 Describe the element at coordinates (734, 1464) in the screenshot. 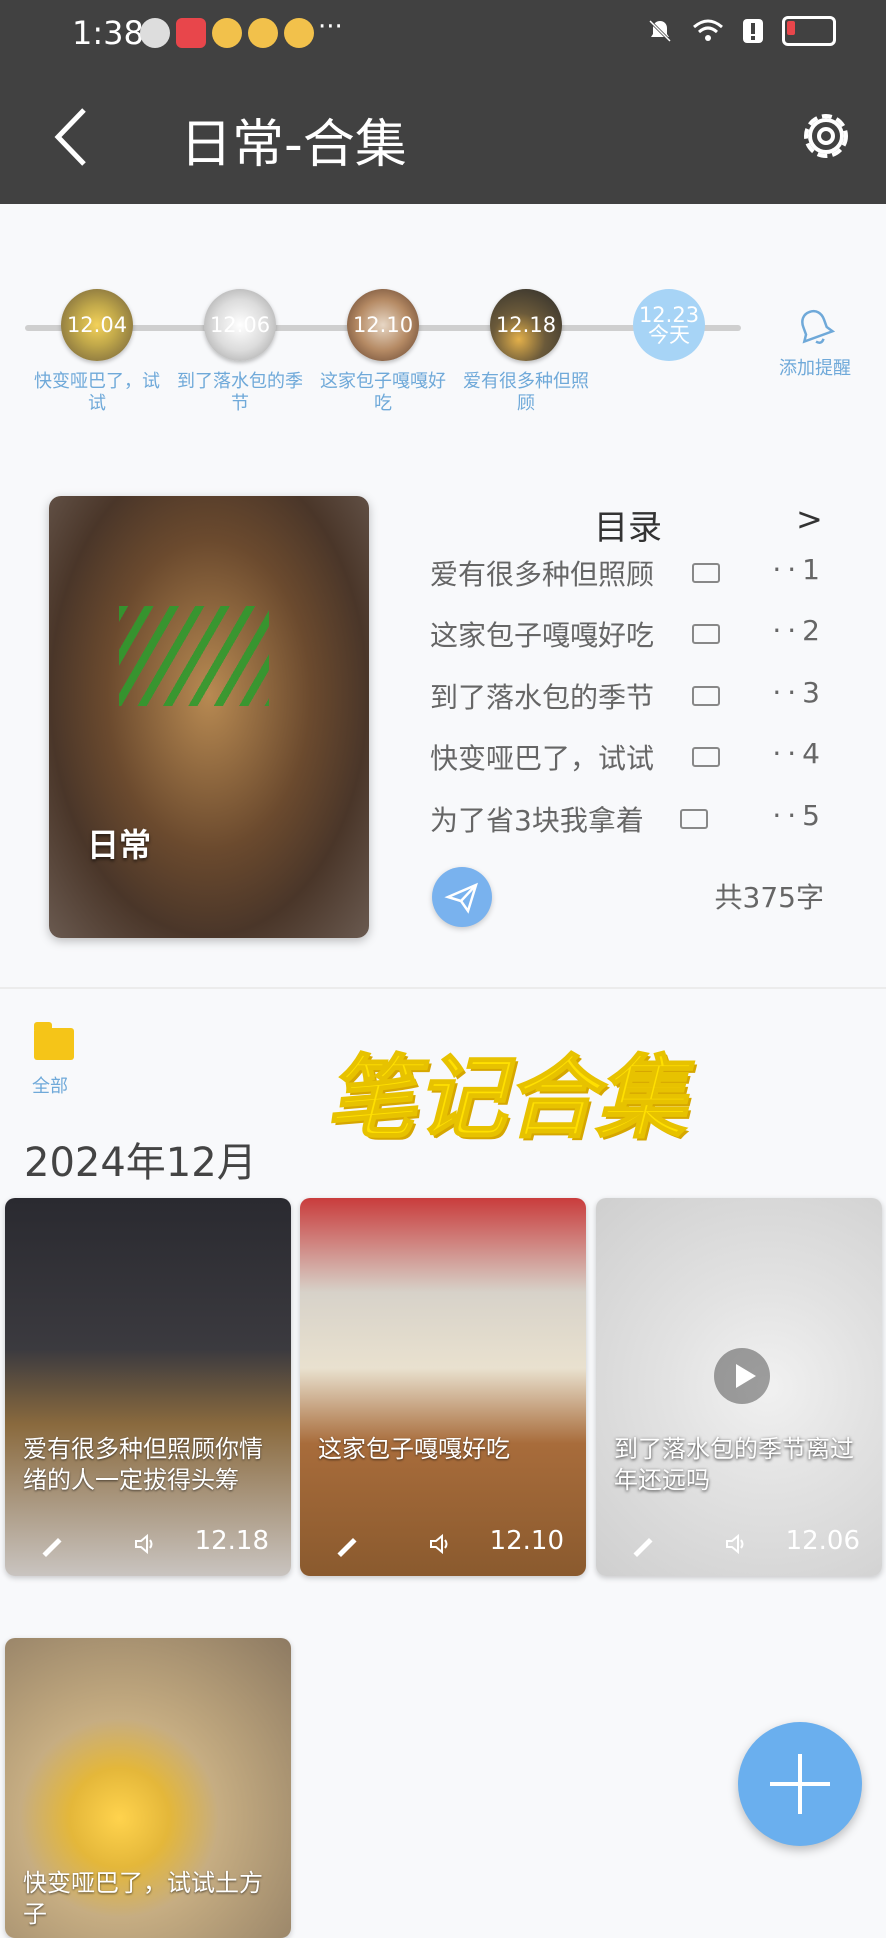

I see `note-card-text: 到了落水包的季节离过年还远吗` at that location.